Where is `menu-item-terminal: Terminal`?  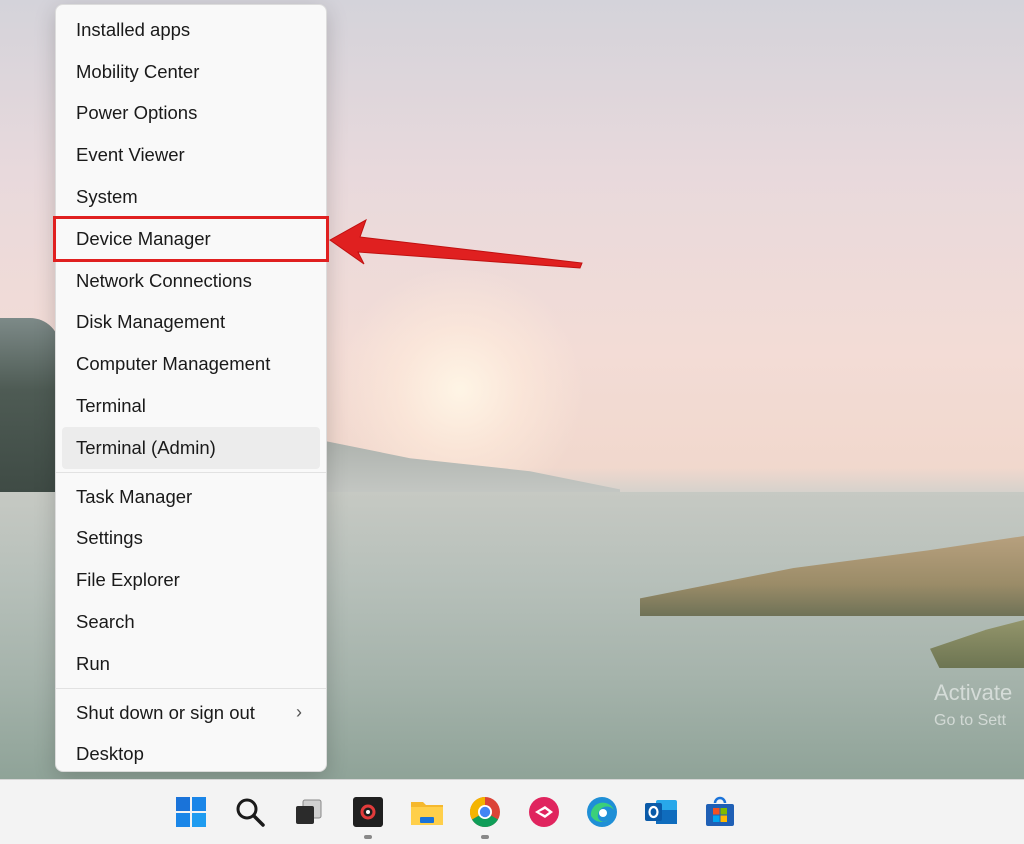
menu-item-terminal: Terminal is located at coordinates (191, 406).